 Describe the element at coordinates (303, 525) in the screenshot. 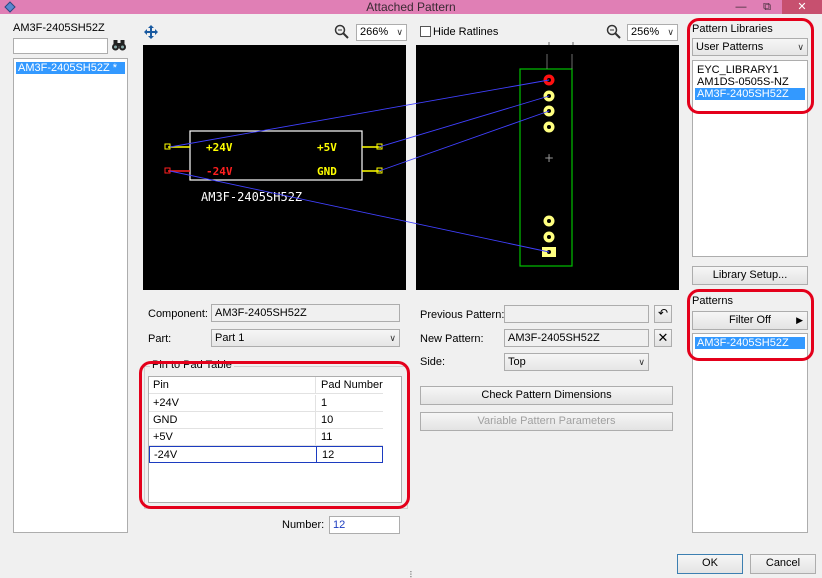

I see `number-label: Number:` at that location.